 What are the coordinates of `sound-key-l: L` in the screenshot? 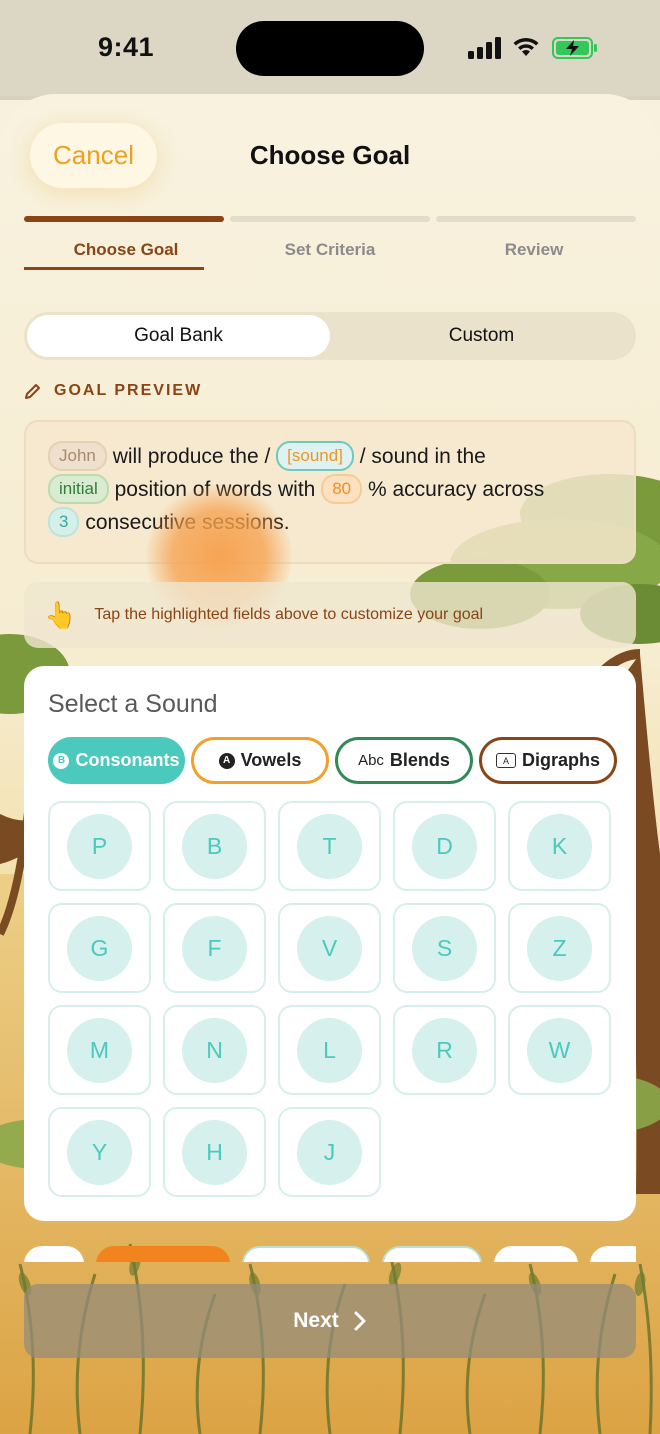 It's located at (329, 1050).